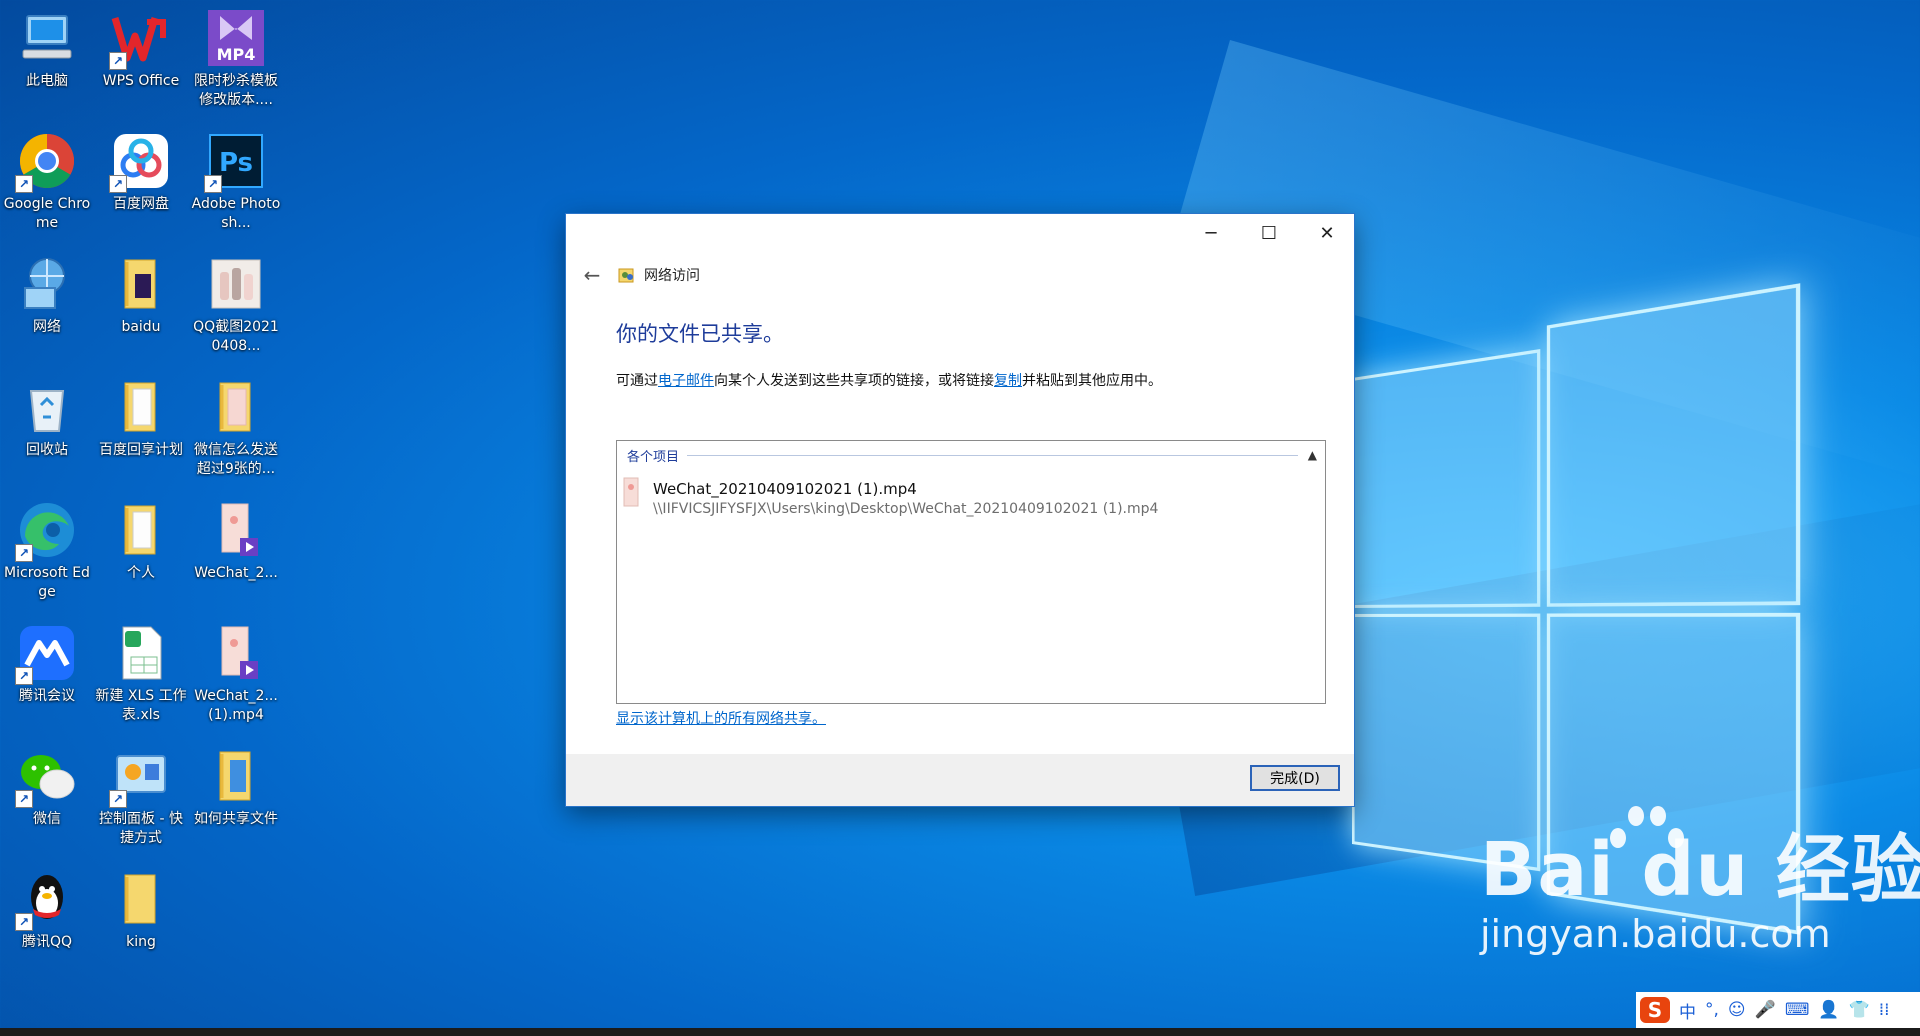 The image size is (1920, 1036). I want to click on group-title: 各个项目, so click(653, 457).